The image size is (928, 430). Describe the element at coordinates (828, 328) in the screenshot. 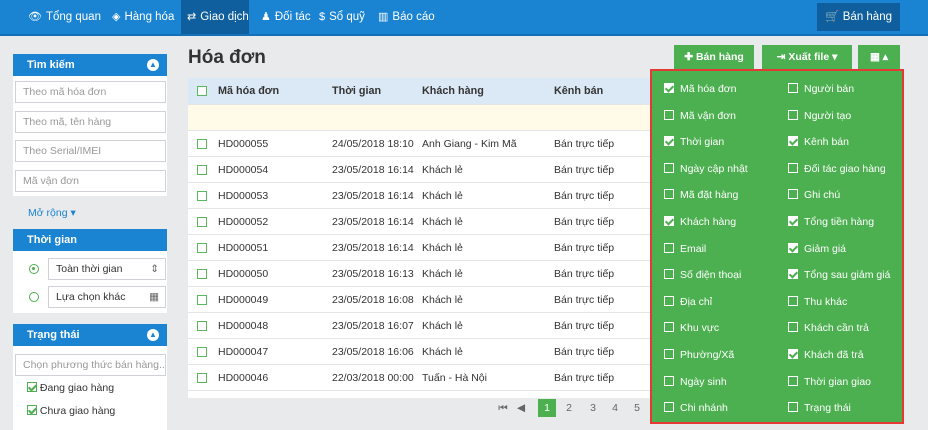

I see `column-option: Khách cần trả` at that location.